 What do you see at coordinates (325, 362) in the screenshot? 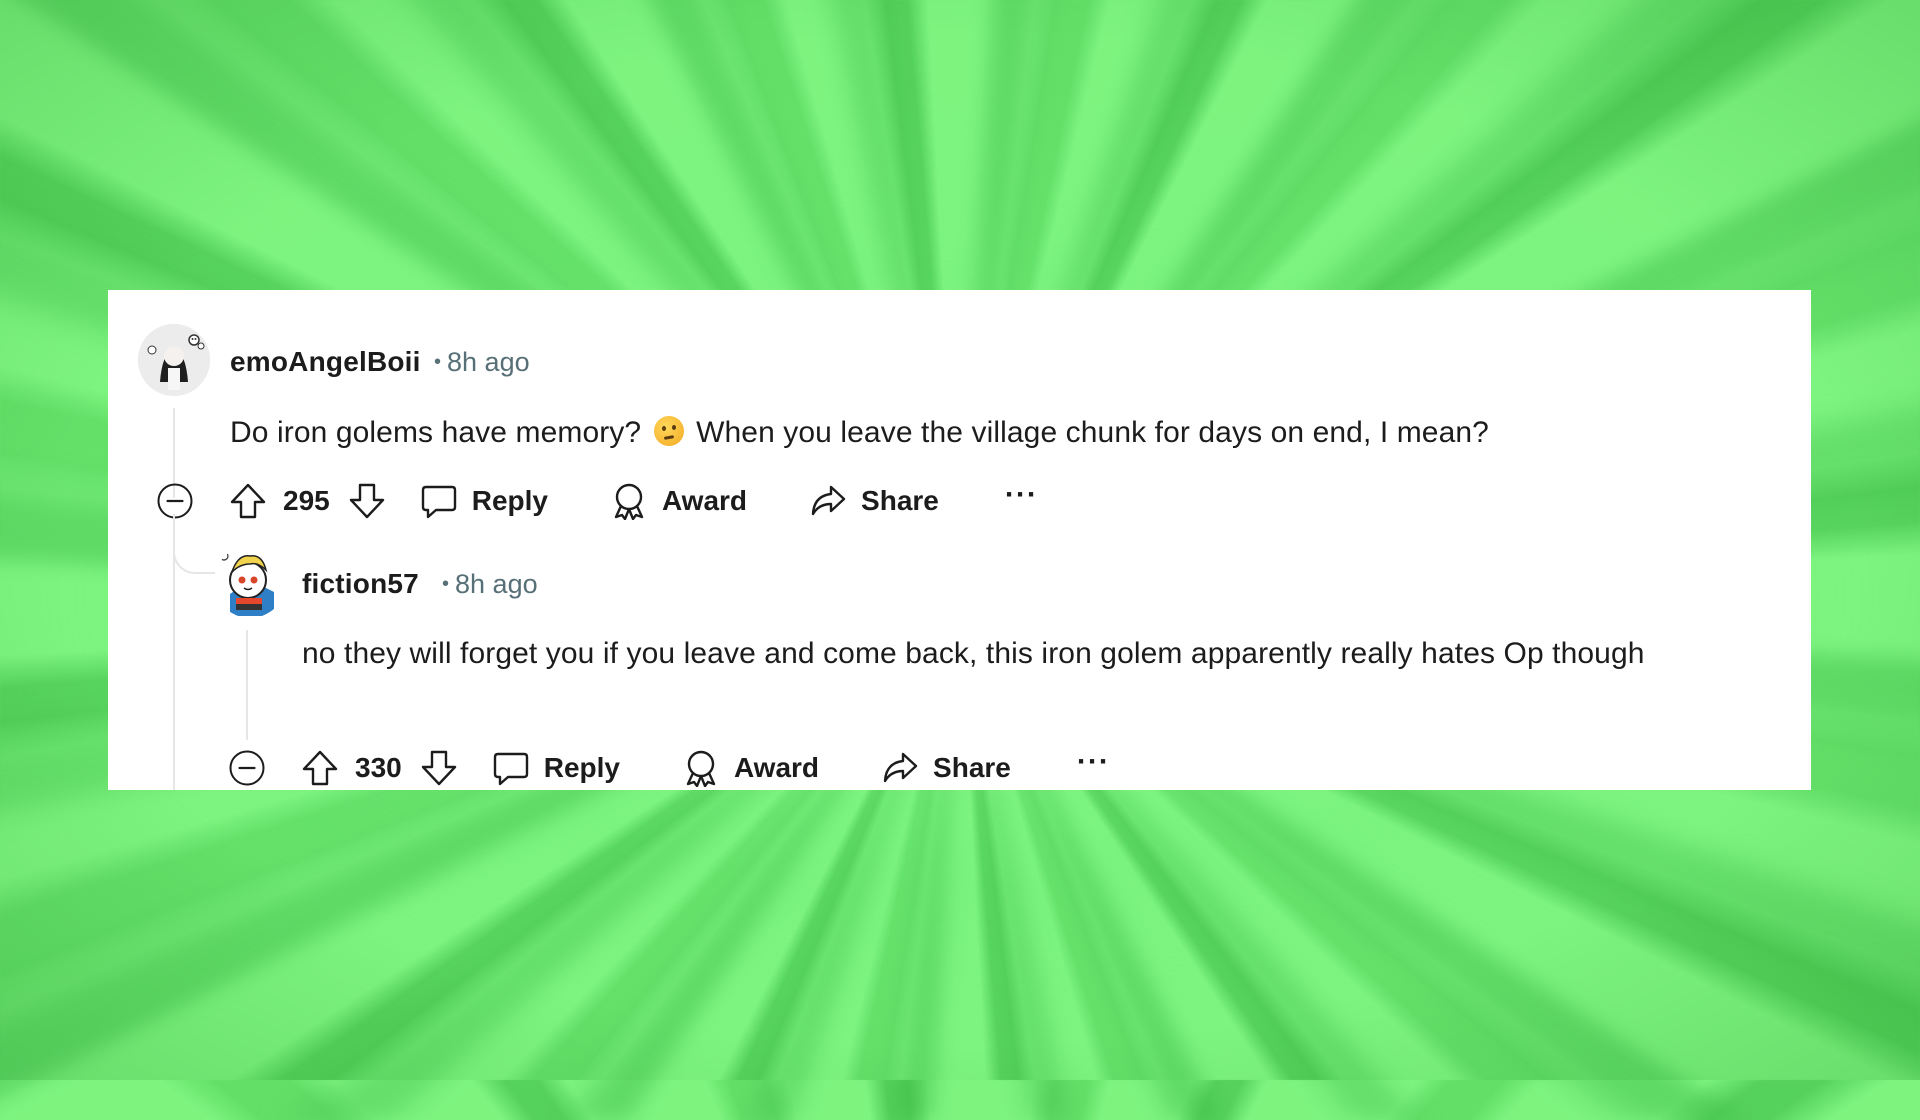
I see `comment-author: emoAngelBoii` at bounding box center [325, 362].